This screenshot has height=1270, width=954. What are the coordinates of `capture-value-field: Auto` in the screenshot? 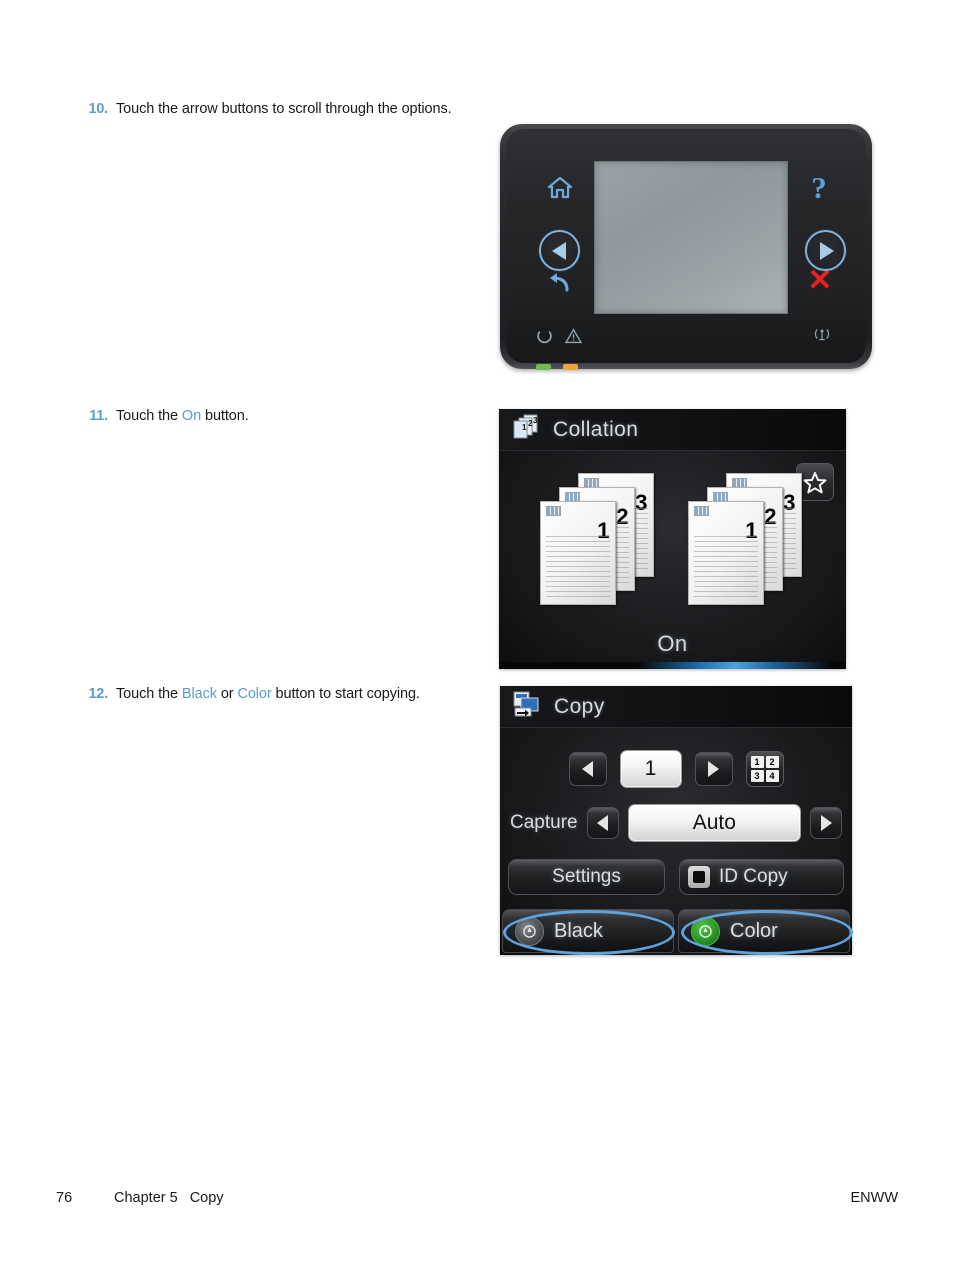 It's located at (714, 823).